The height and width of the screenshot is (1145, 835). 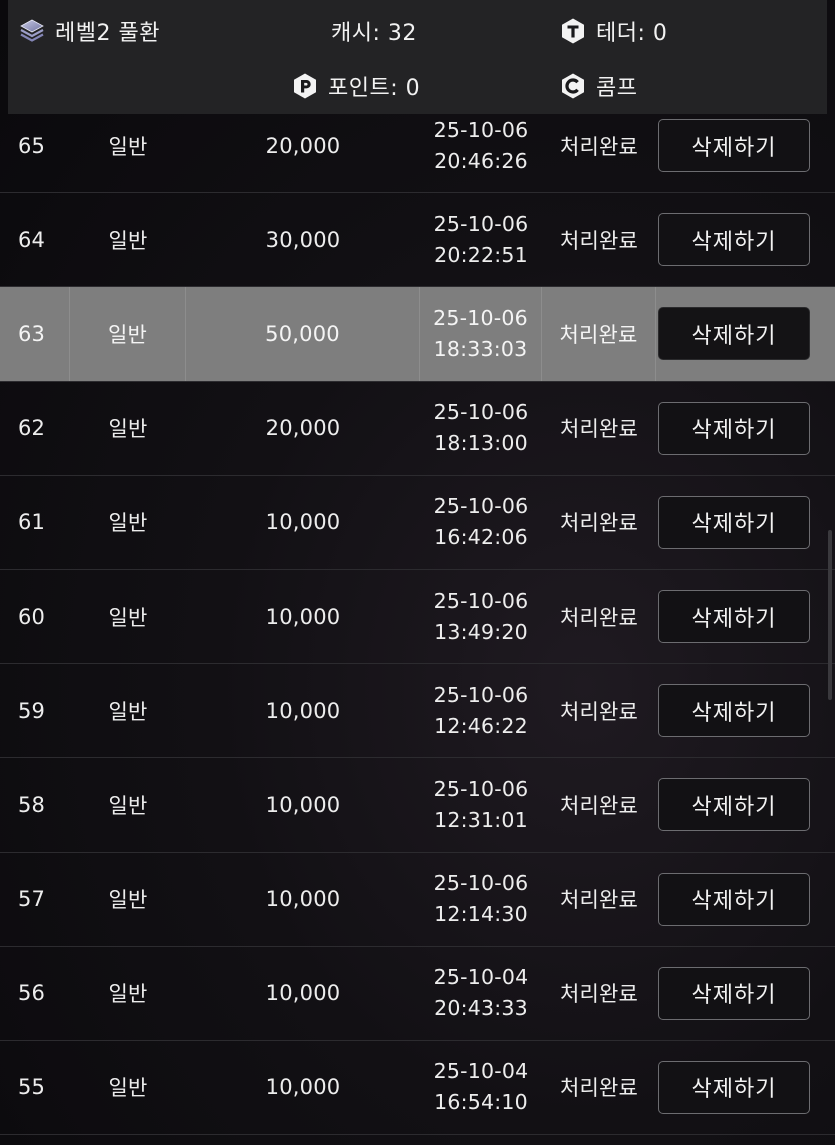 What do you see at coordinates (89, 31) in the screenshot?
I see `level-info: 레벨2 풀환` at bounding box center [89, 31].